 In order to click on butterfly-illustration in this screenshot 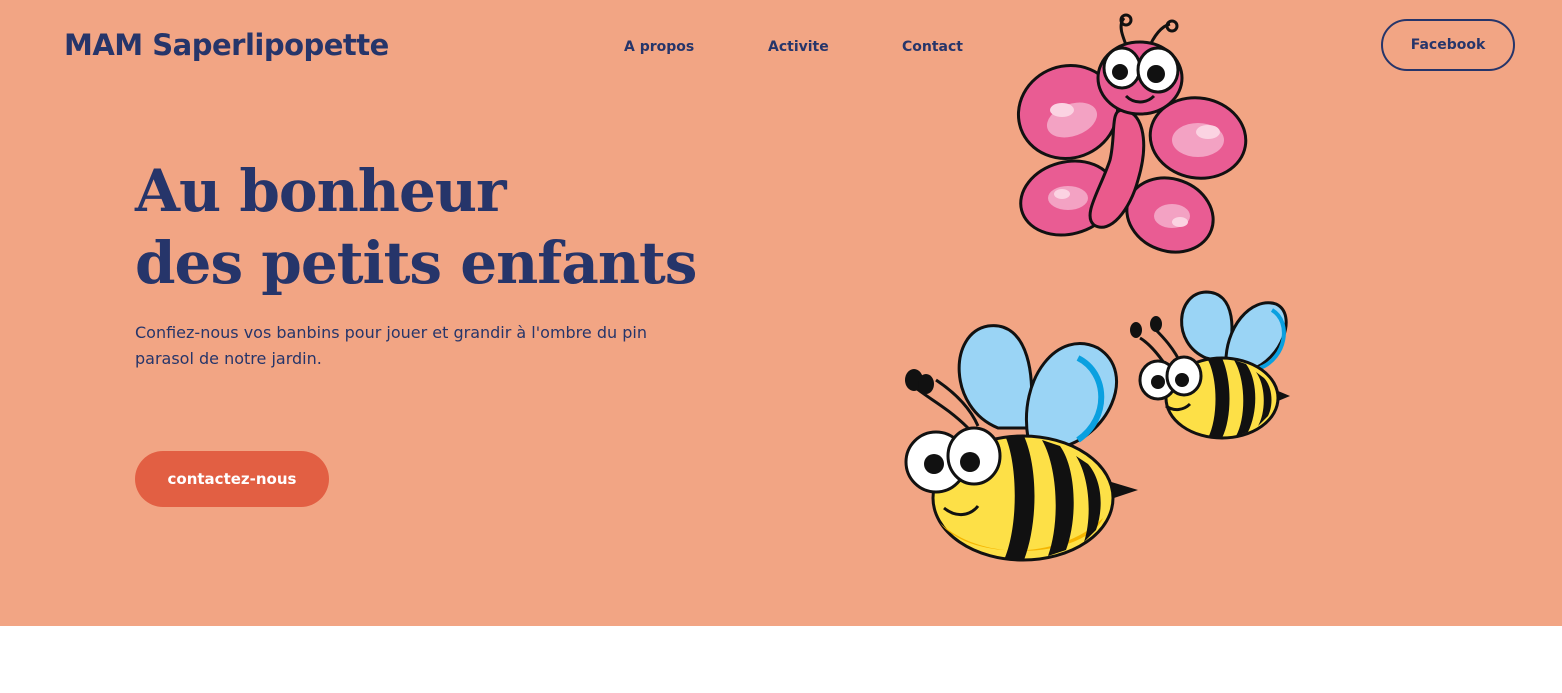, I will do `click(1132, 133)`.